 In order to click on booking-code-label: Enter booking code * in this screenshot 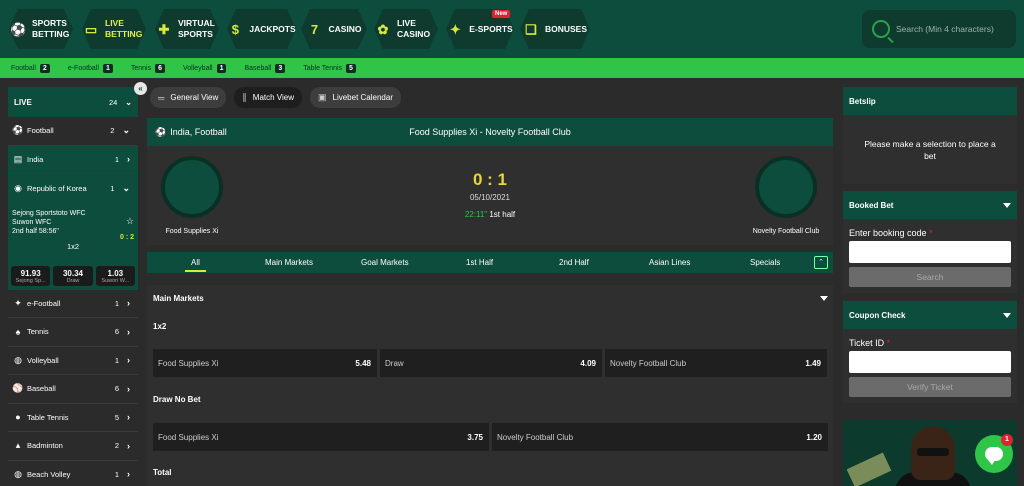, I will do `click(891, 233)`.